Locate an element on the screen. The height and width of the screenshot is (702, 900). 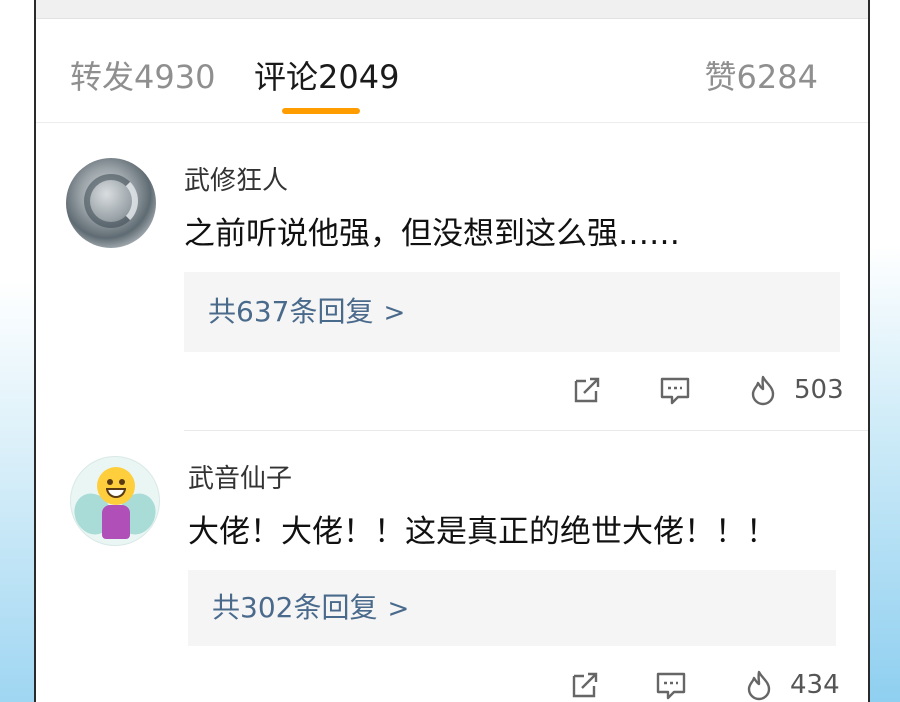
top-strip is located at coordinates (452, 9).